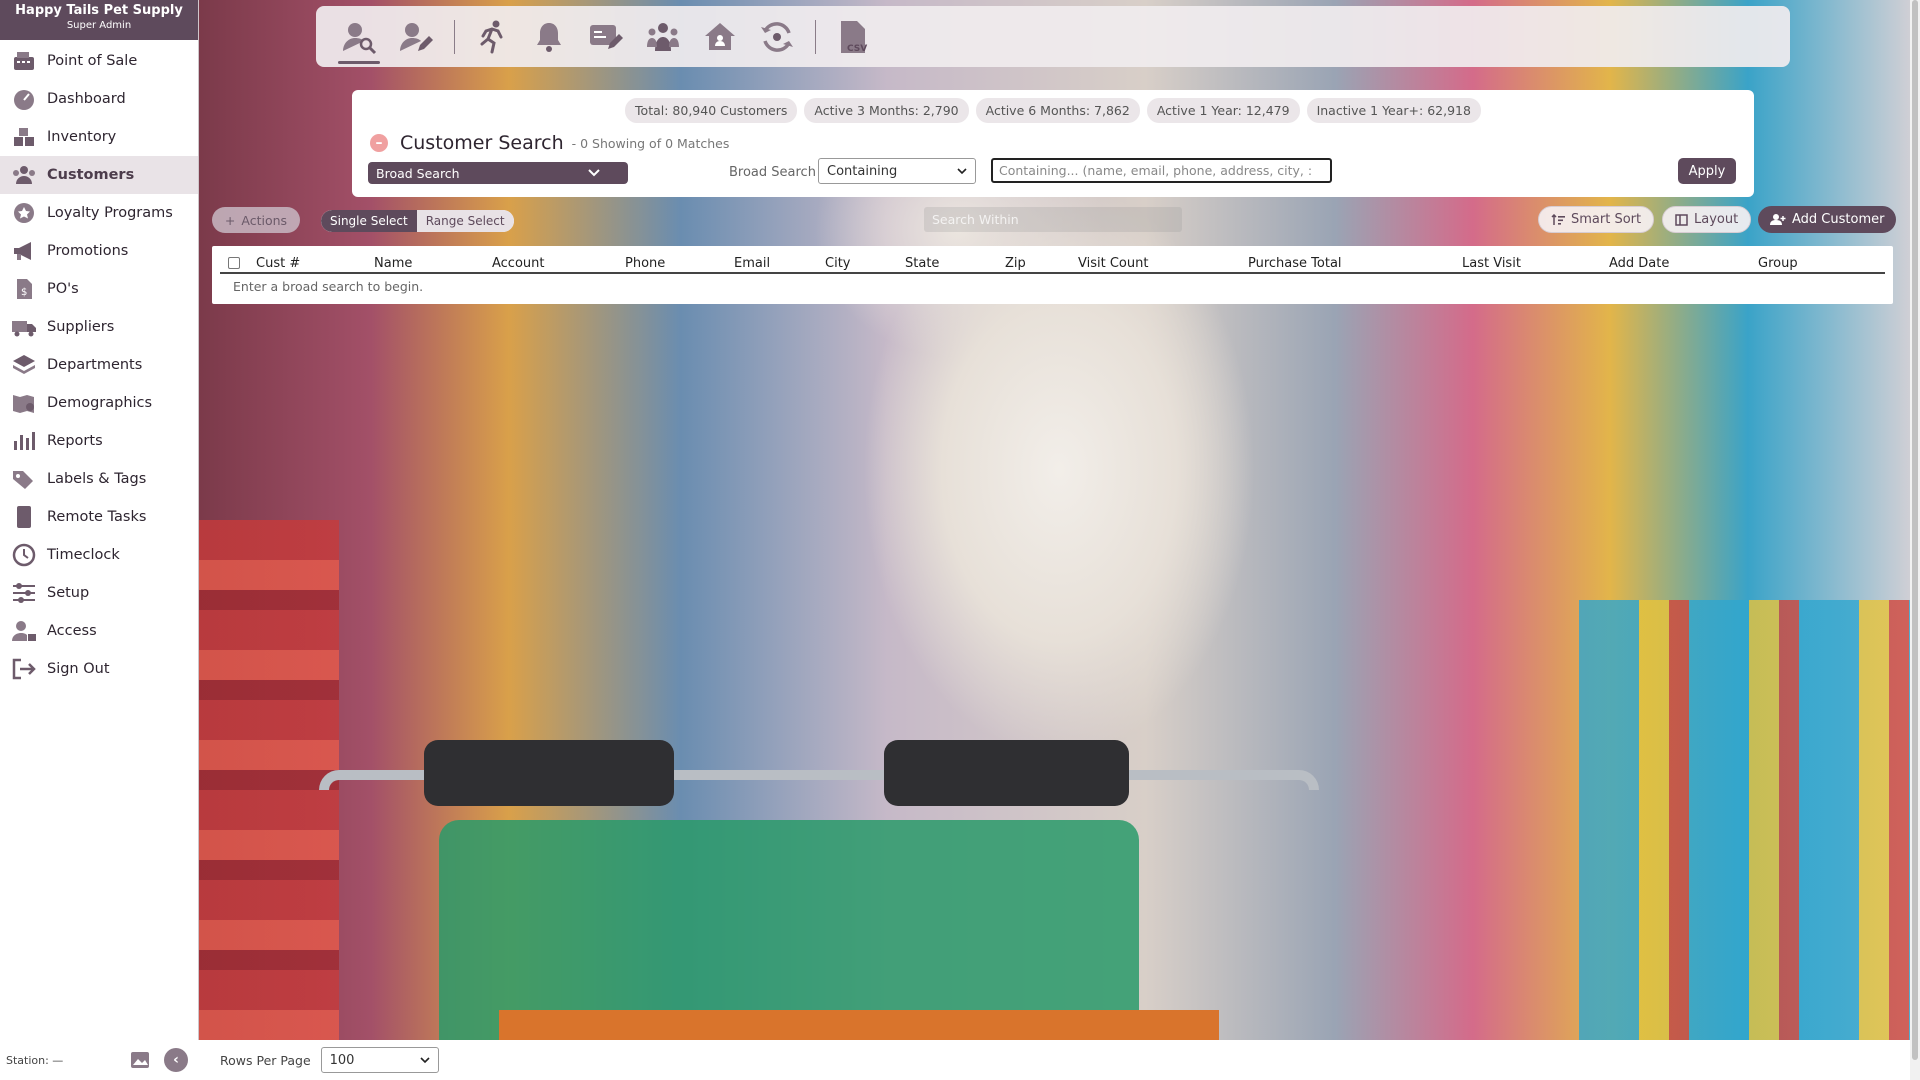 The image size is (1920, 1080). Describe the element at coordinates (518, 263) in the screenshot. I see `column-header-account: Account` at that location.